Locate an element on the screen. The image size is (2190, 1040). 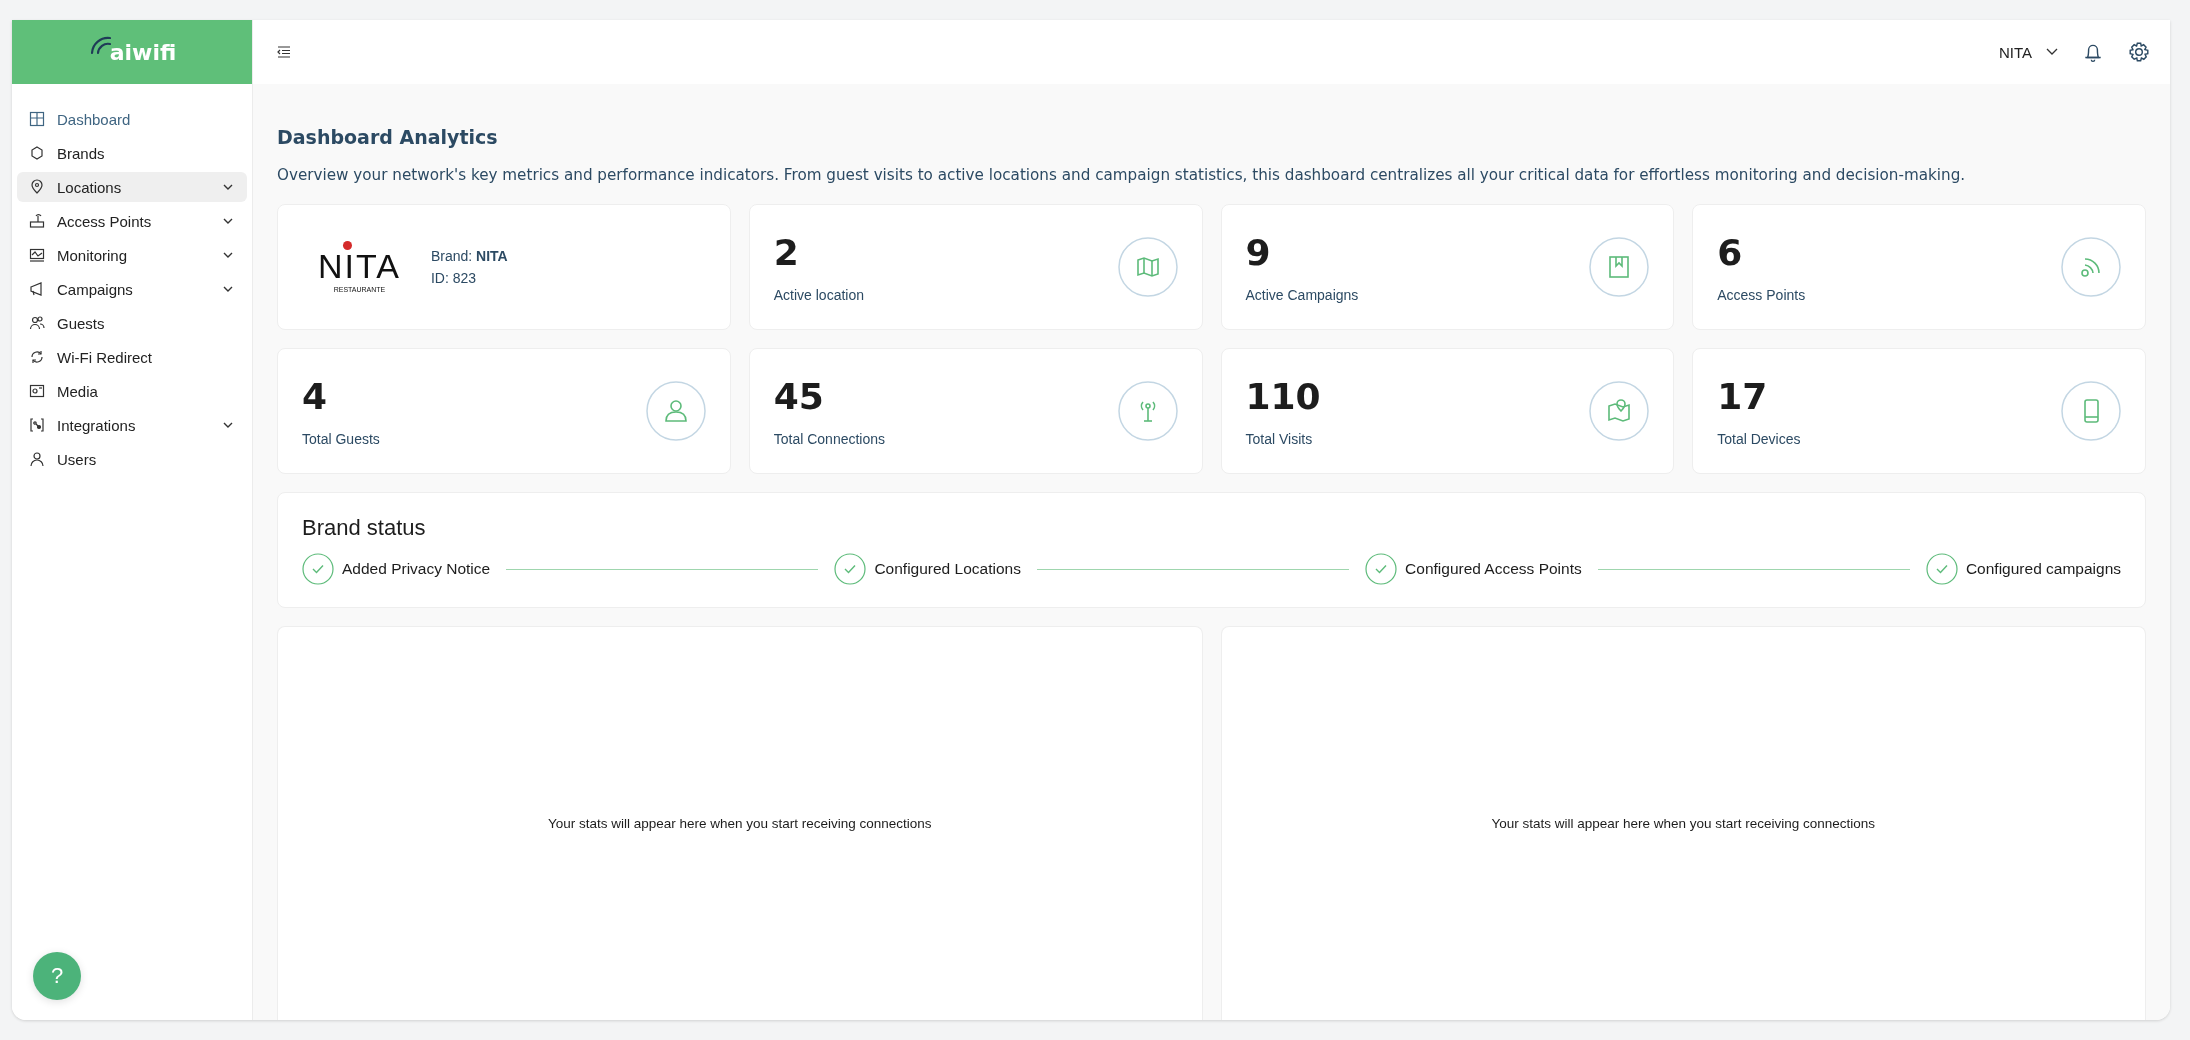
stat-value: 9 is located at coordinates (1258, 252).